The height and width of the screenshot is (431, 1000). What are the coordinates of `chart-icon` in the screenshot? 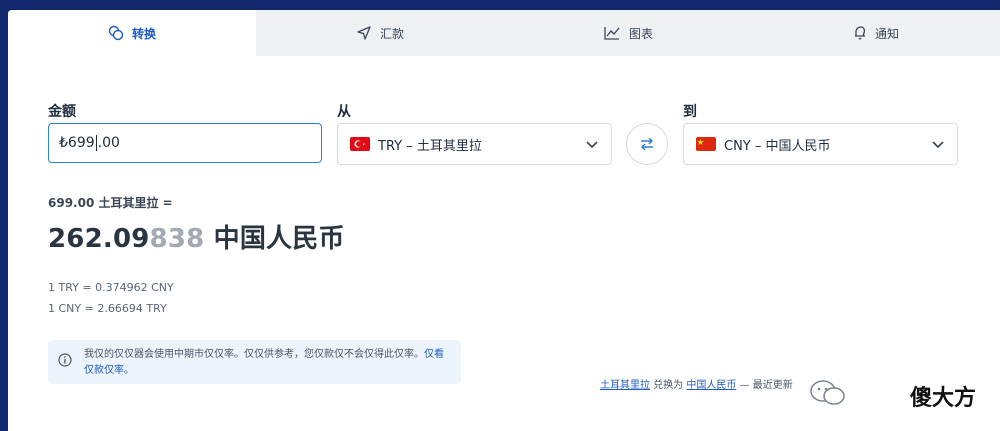 It's located at (612, 33).